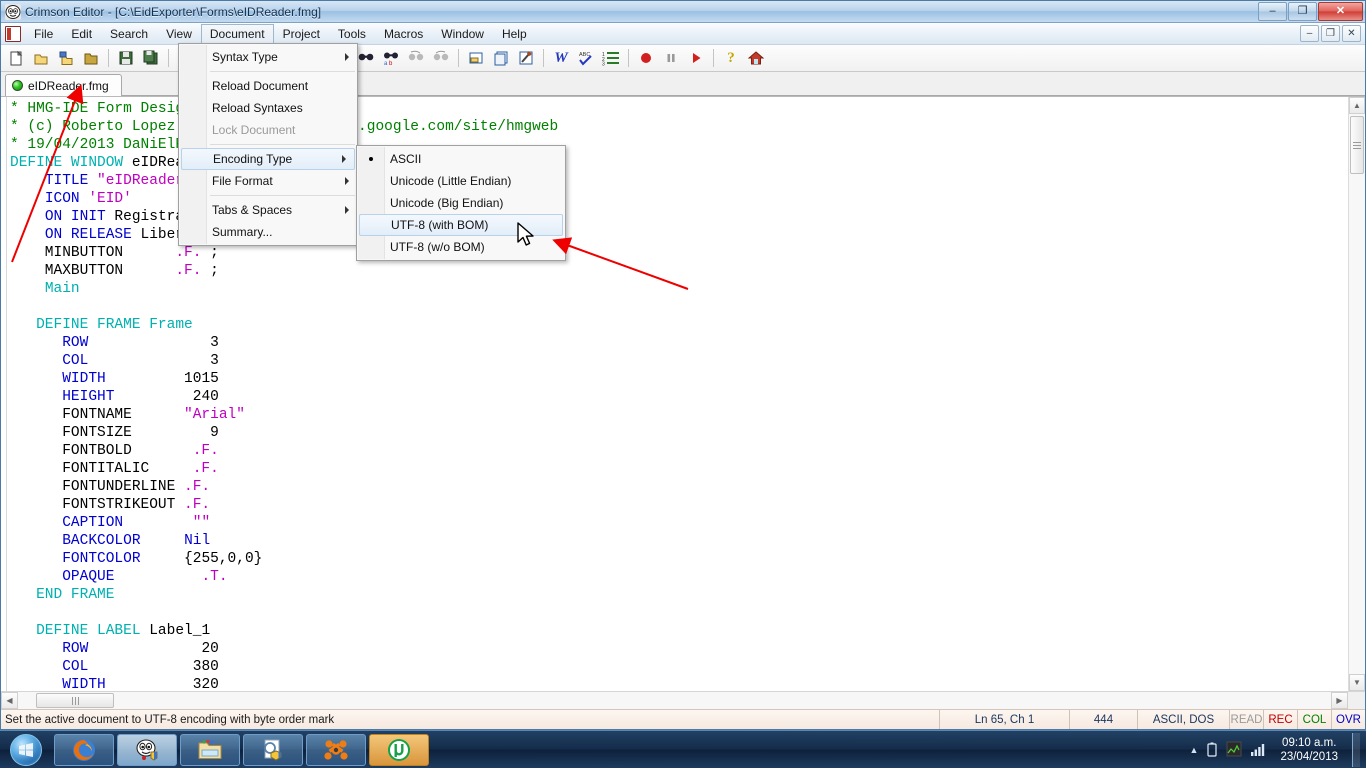 This screenshot has height=768, width=1366. Describe the element at coordinates (462, 34) in the screenshot. I see `menu-window: Window` at that location.